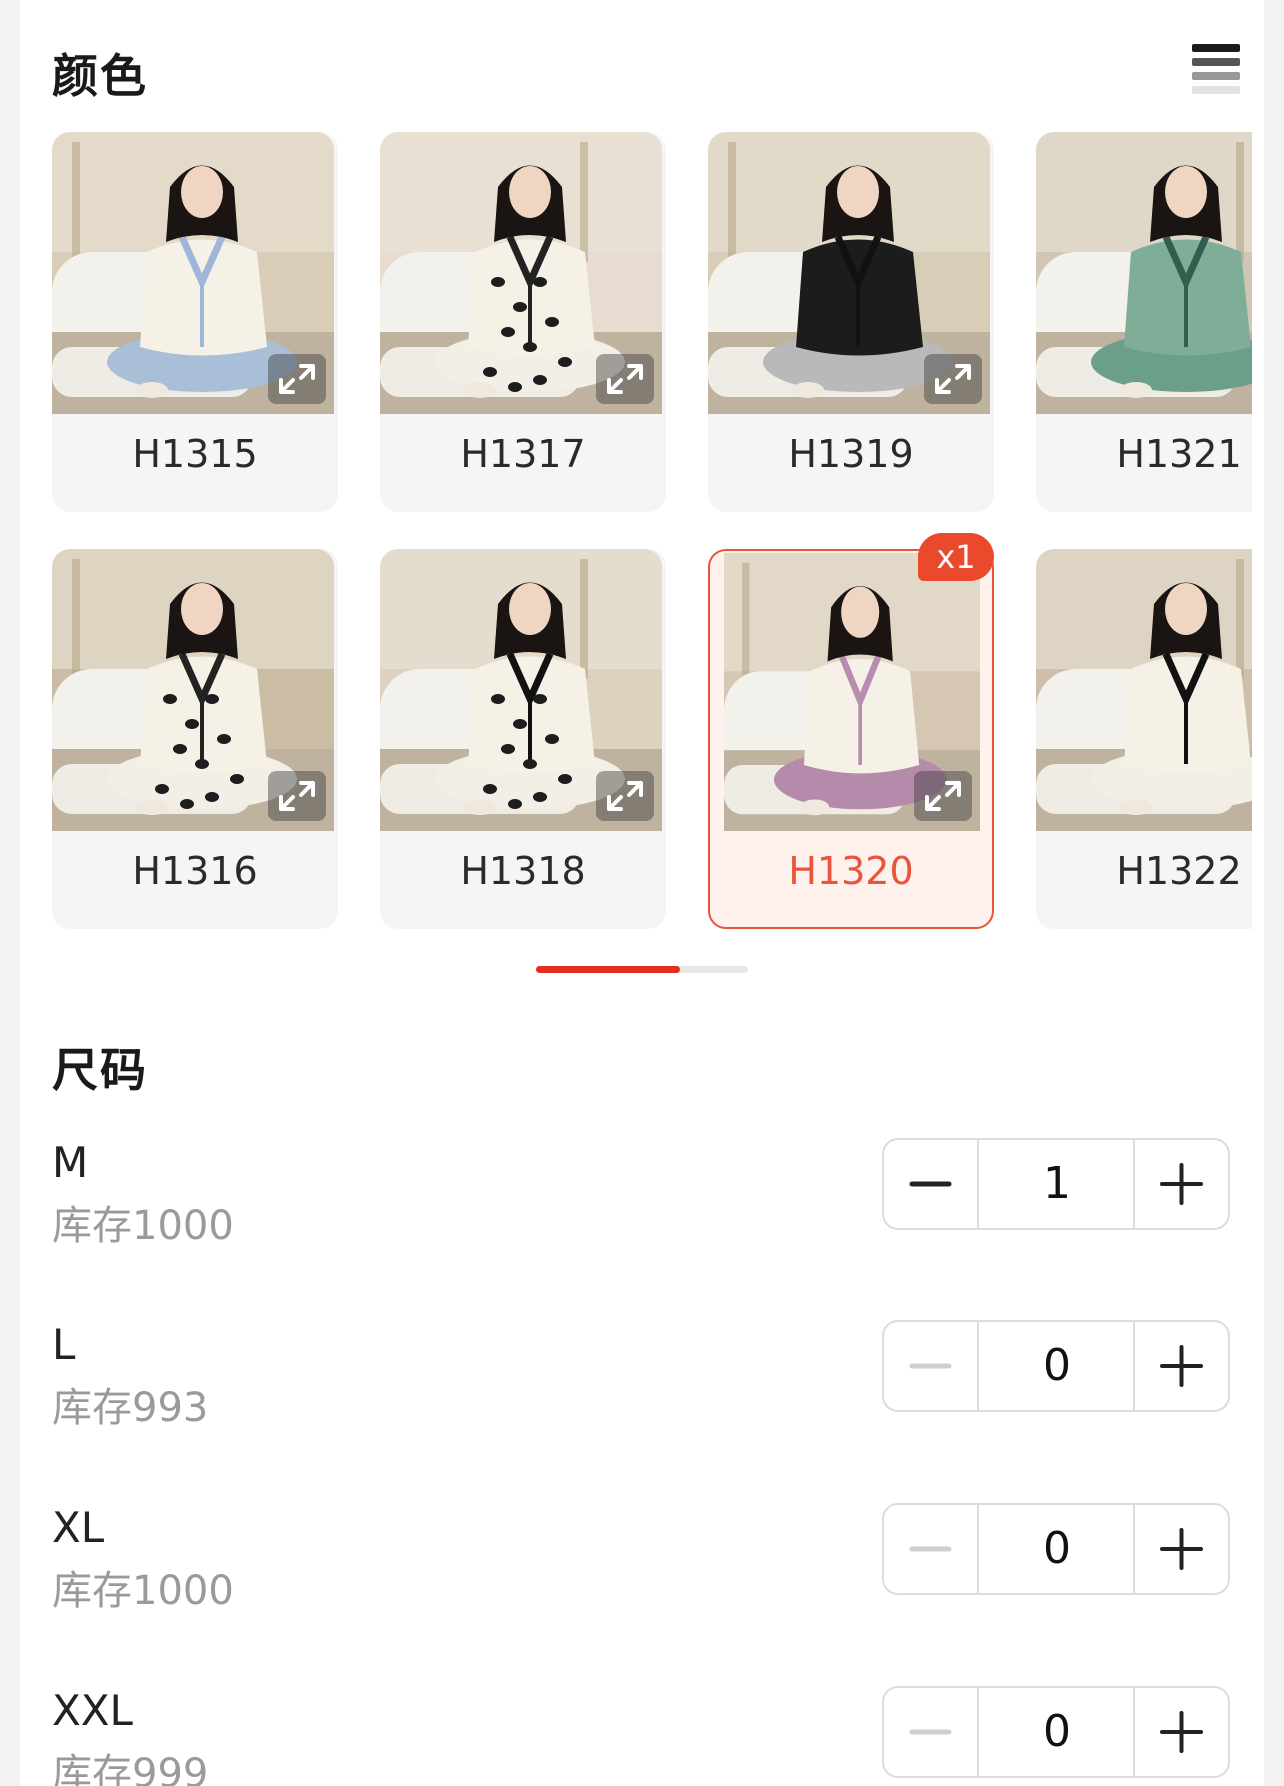 The width and height of the screenshot is (1284, 1786). What do you see at coordinates (100, 1070) in the screenshot?
I see `size-section-title: 尺码` at bounding box center [100, 1070].